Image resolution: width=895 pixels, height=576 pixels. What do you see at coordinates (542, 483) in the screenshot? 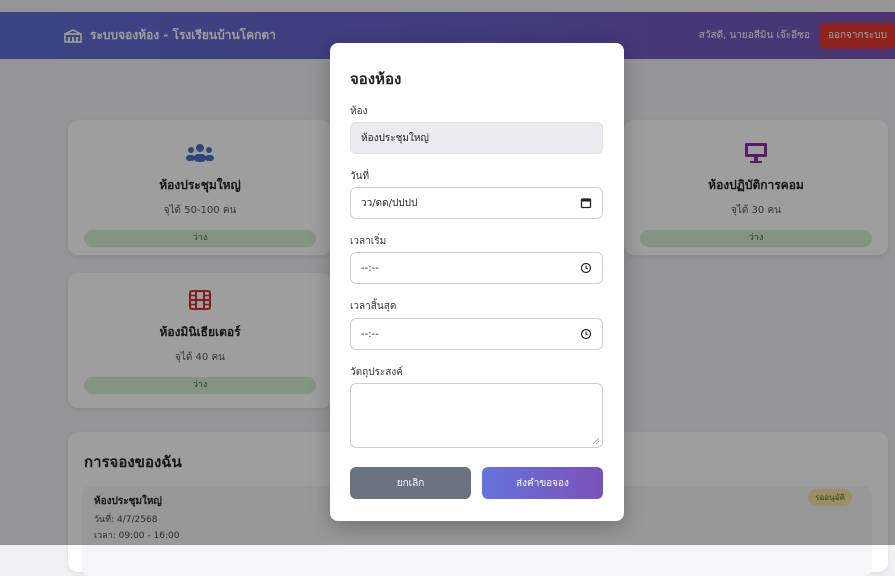
I see `submit-booking-button: ส่งคำขอจอง` at bounding box center [542, 483].